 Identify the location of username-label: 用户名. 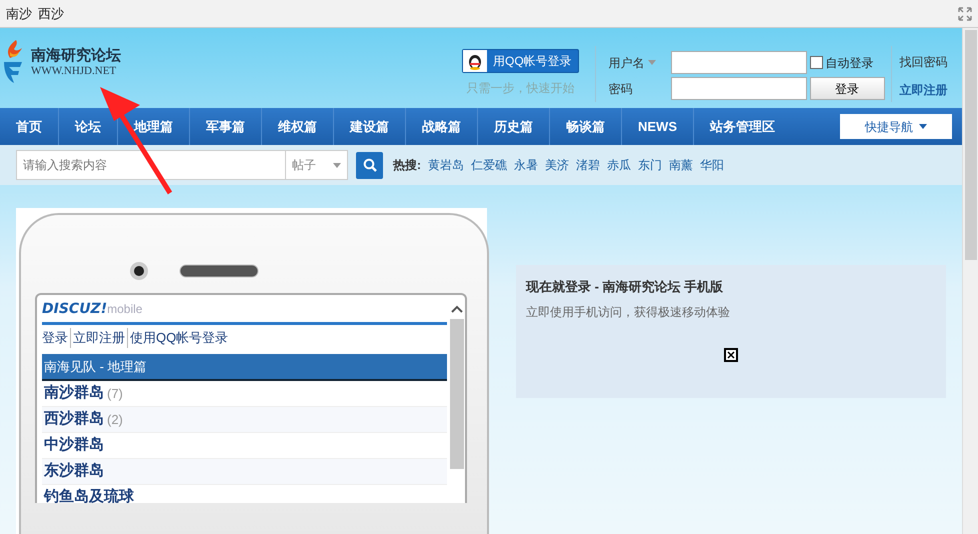
(626, 63).